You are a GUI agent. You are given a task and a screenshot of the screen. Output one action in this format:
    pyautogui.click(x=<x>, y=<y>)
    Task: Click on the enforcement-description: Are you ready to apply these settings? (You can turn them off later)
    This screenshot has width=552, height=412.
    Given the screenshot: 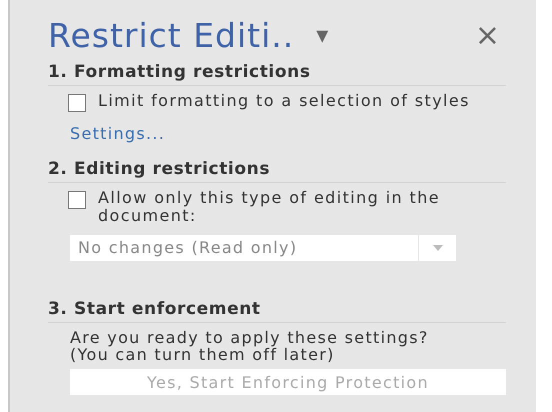 What is the action you would take?
    pyautogui.click(x=250, y=346)
    